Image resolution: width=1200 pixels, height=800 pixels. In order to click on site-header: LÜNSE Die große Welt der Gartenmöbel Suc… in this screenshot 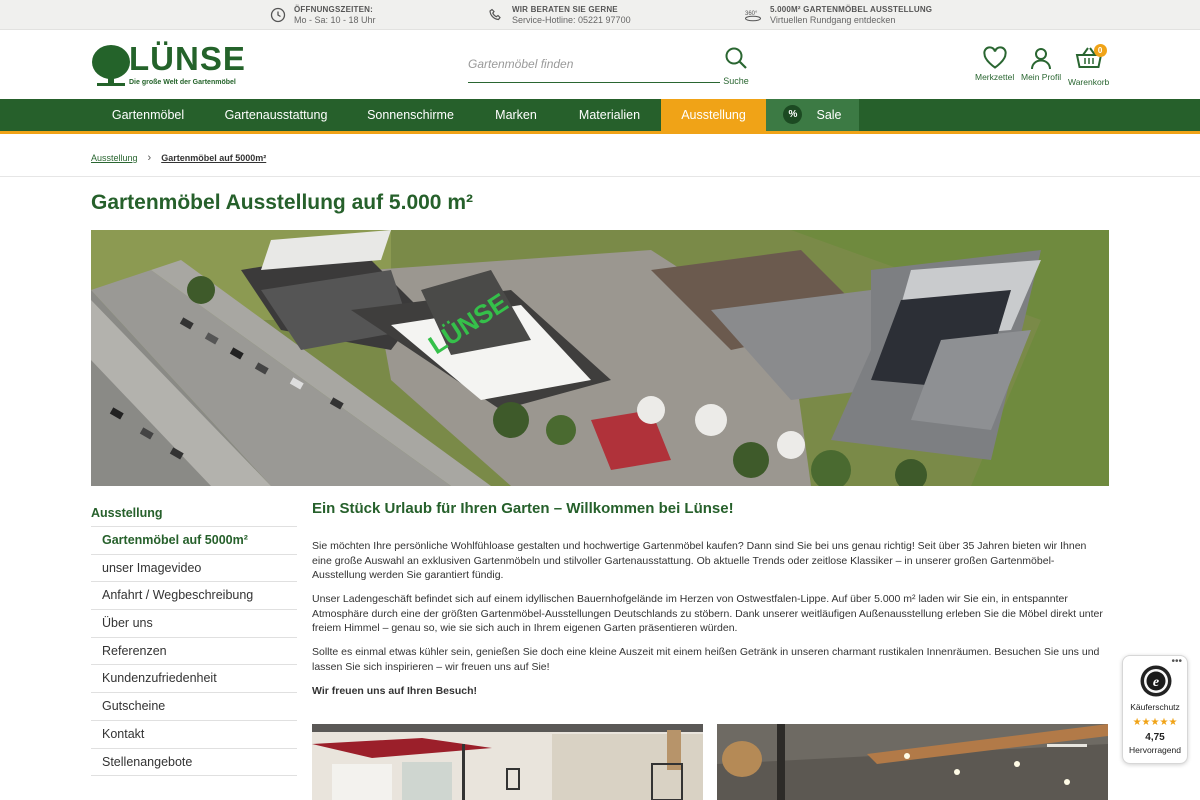, I will do `click(600, 65)`.